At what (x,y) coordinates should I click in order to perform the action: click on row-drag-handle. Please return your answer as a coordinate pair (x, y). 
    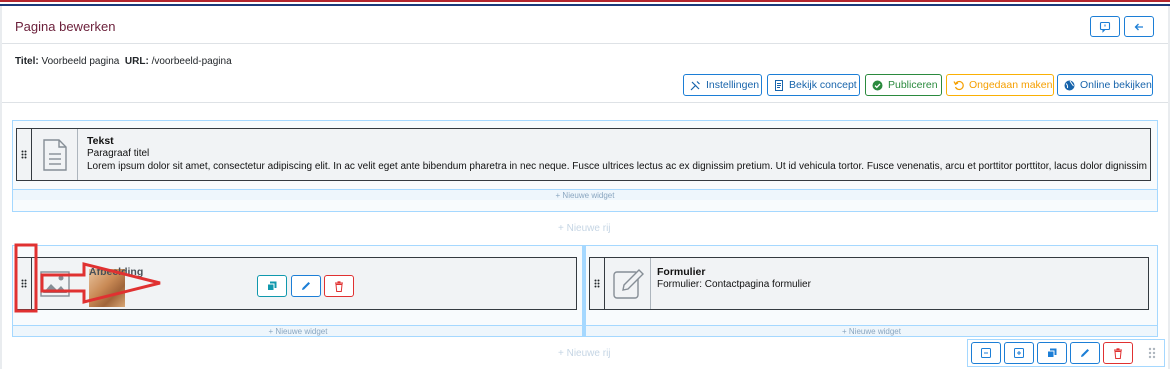
    Looking at the image, I should click on (1153, 354).